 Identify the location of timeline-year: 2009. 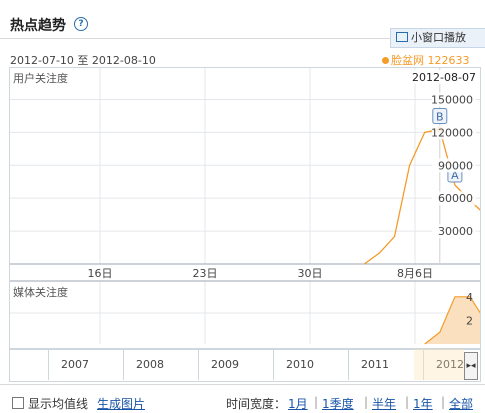
(236, 364).